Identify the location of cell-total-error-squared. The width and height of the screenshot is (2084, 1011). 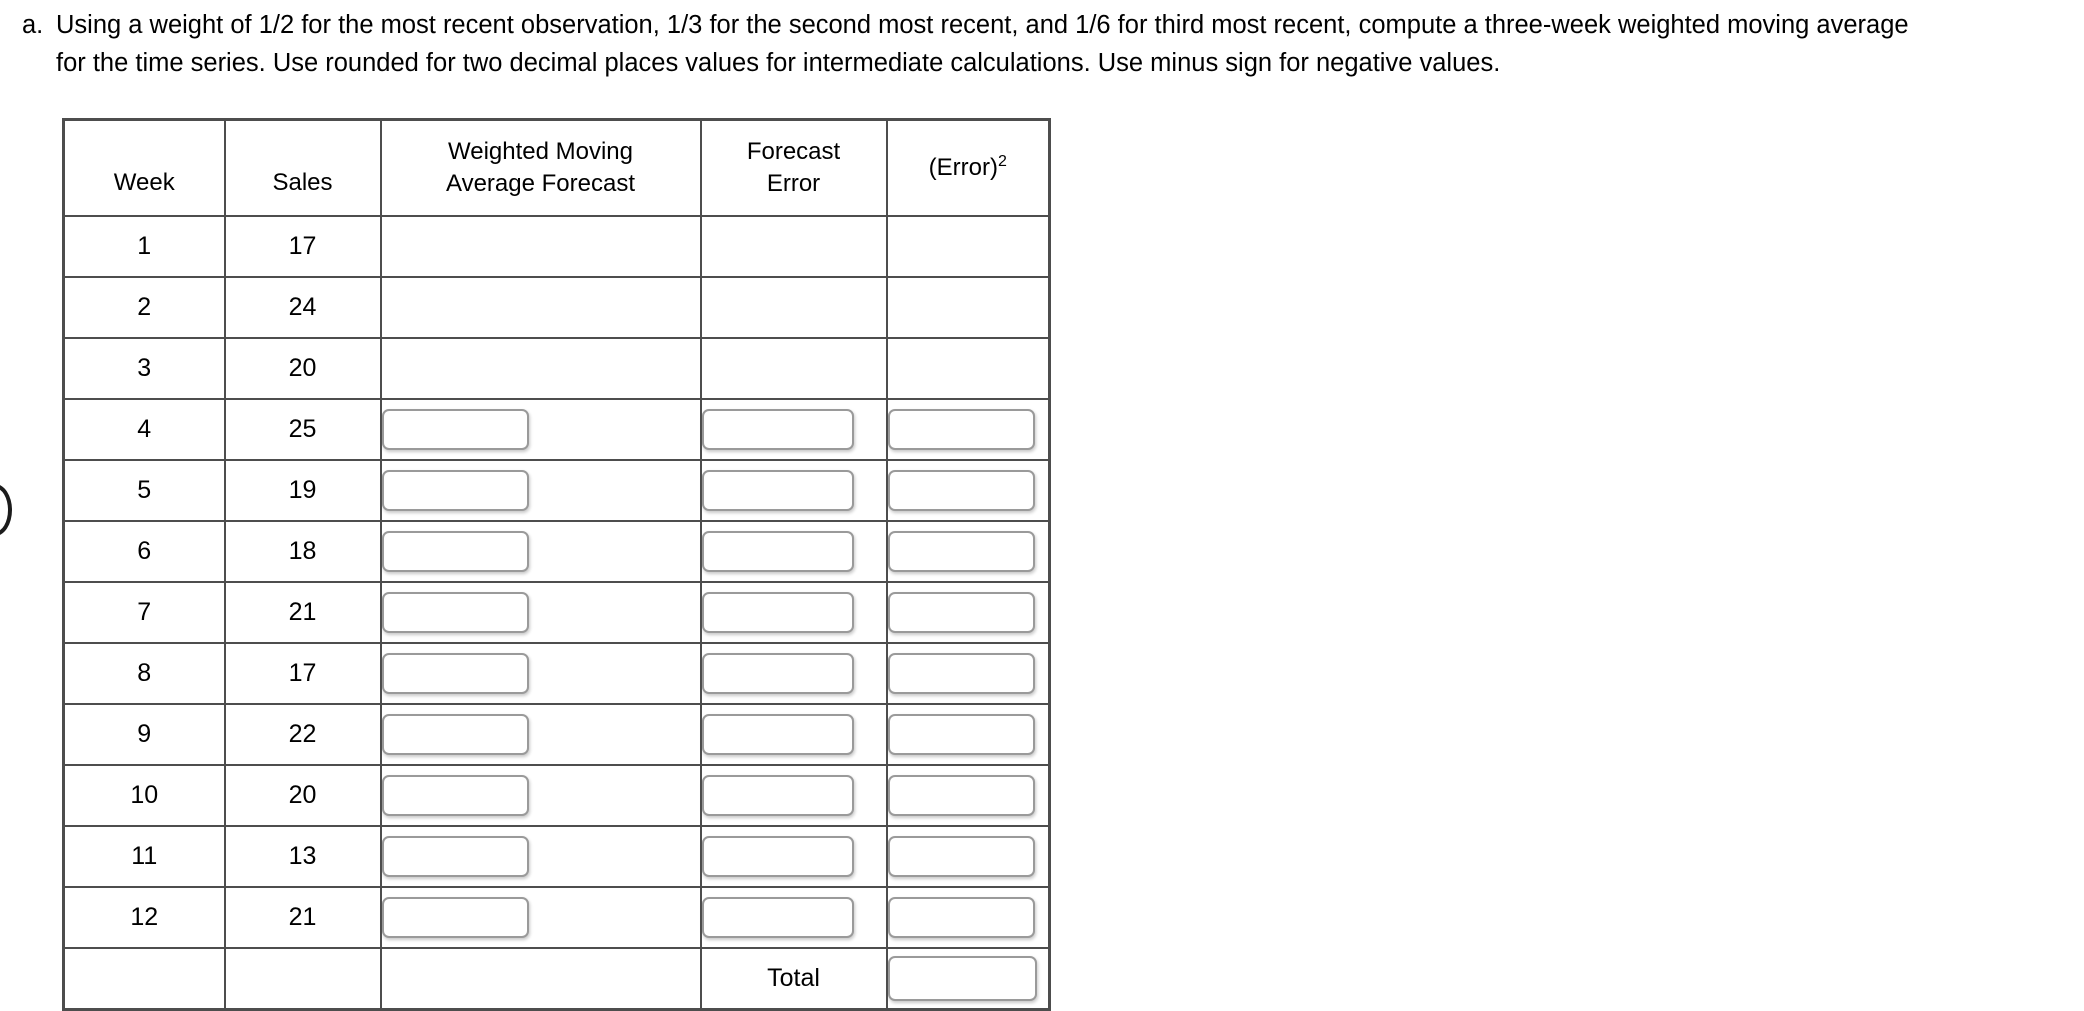
(968, 979).